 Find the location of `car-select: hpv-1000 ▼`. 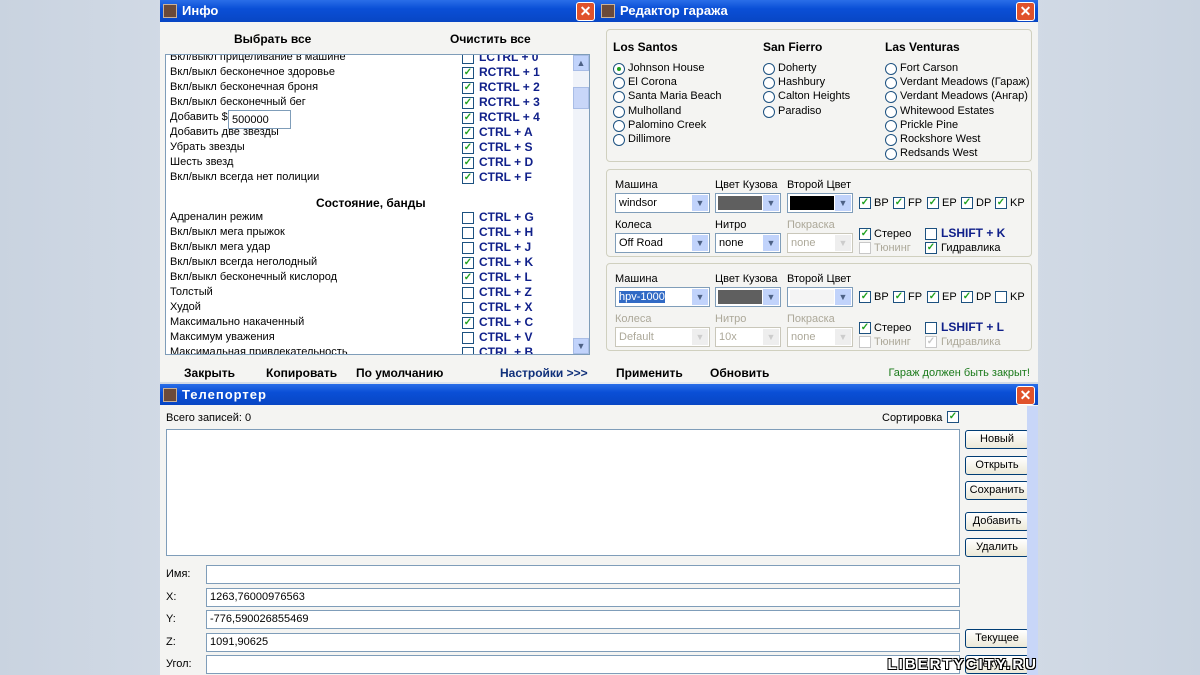

car-select: hpv-1000 ▼ is located at coordinates (662, 297).